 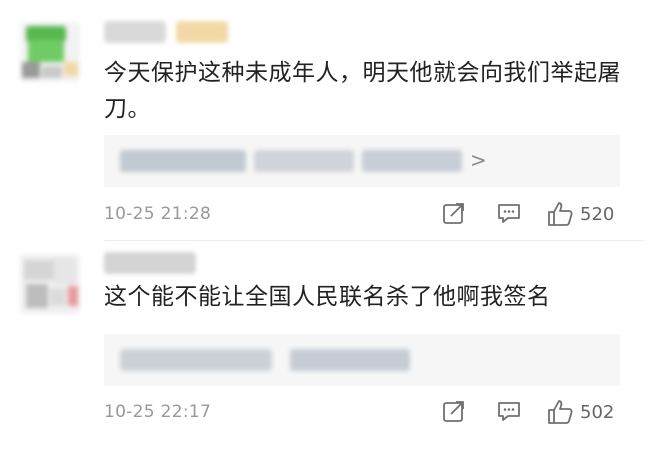 I want to click on comment-text: 今天保护这种未成年人，明天他就会向我们举起屠刀。, so click(x=362, y=91).